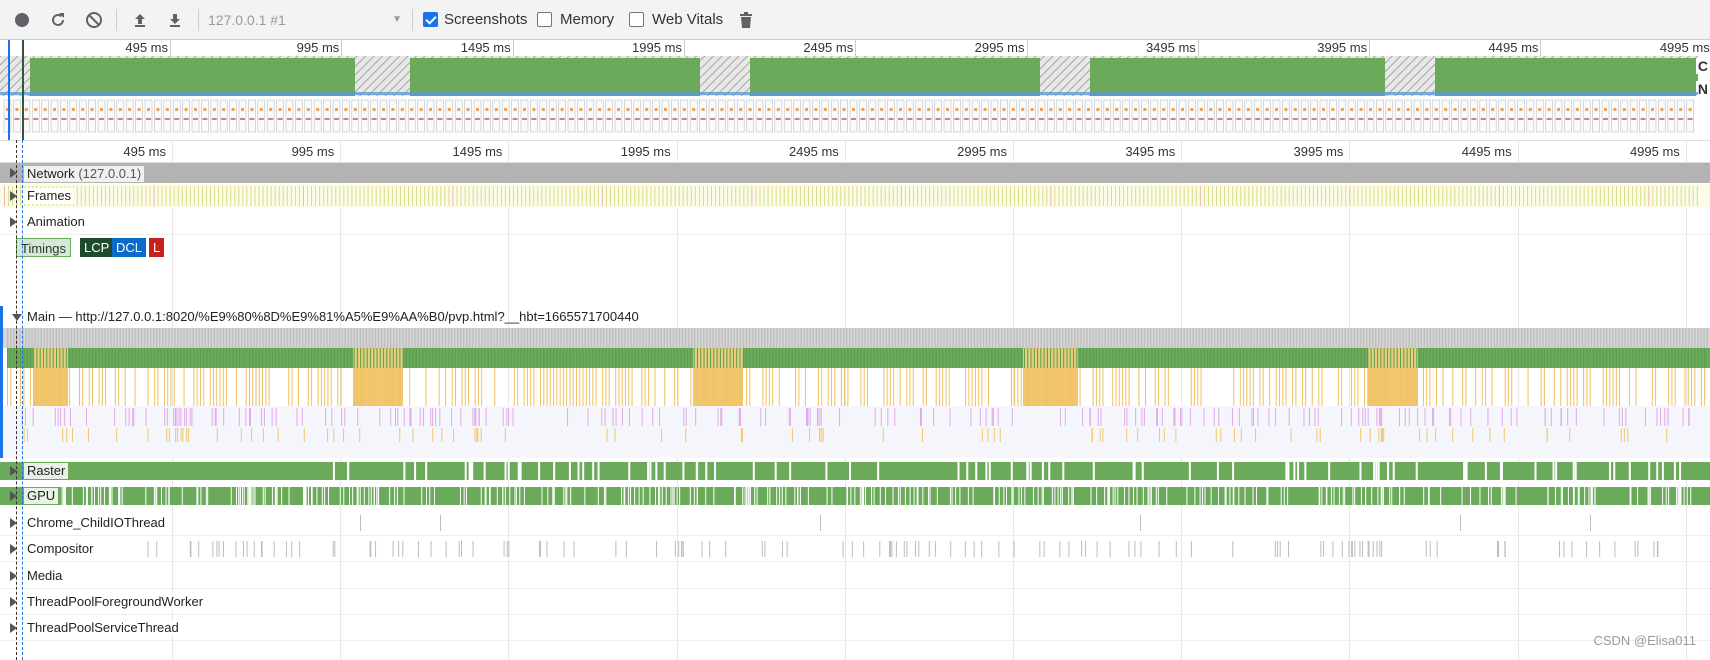 The height and width of the screenshot is (660, 1710). I want to click on gpu-track: GPU, so click(855, 496).